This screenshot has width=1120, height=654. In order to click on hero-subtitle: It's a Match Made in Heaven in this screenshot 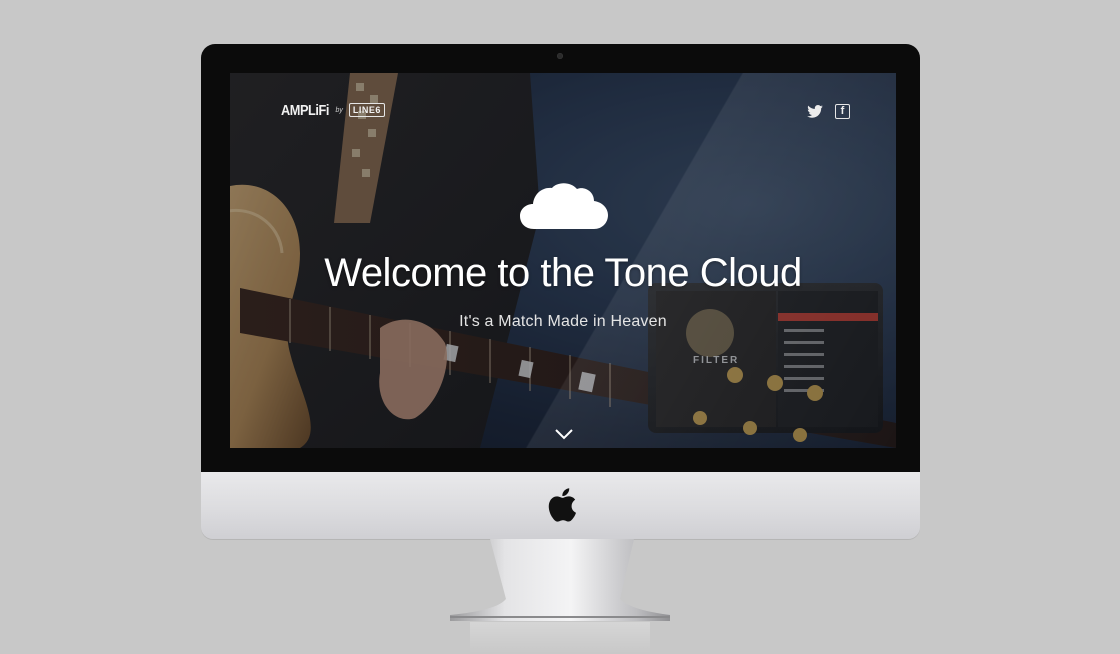, I will do `click(563, 321)`.